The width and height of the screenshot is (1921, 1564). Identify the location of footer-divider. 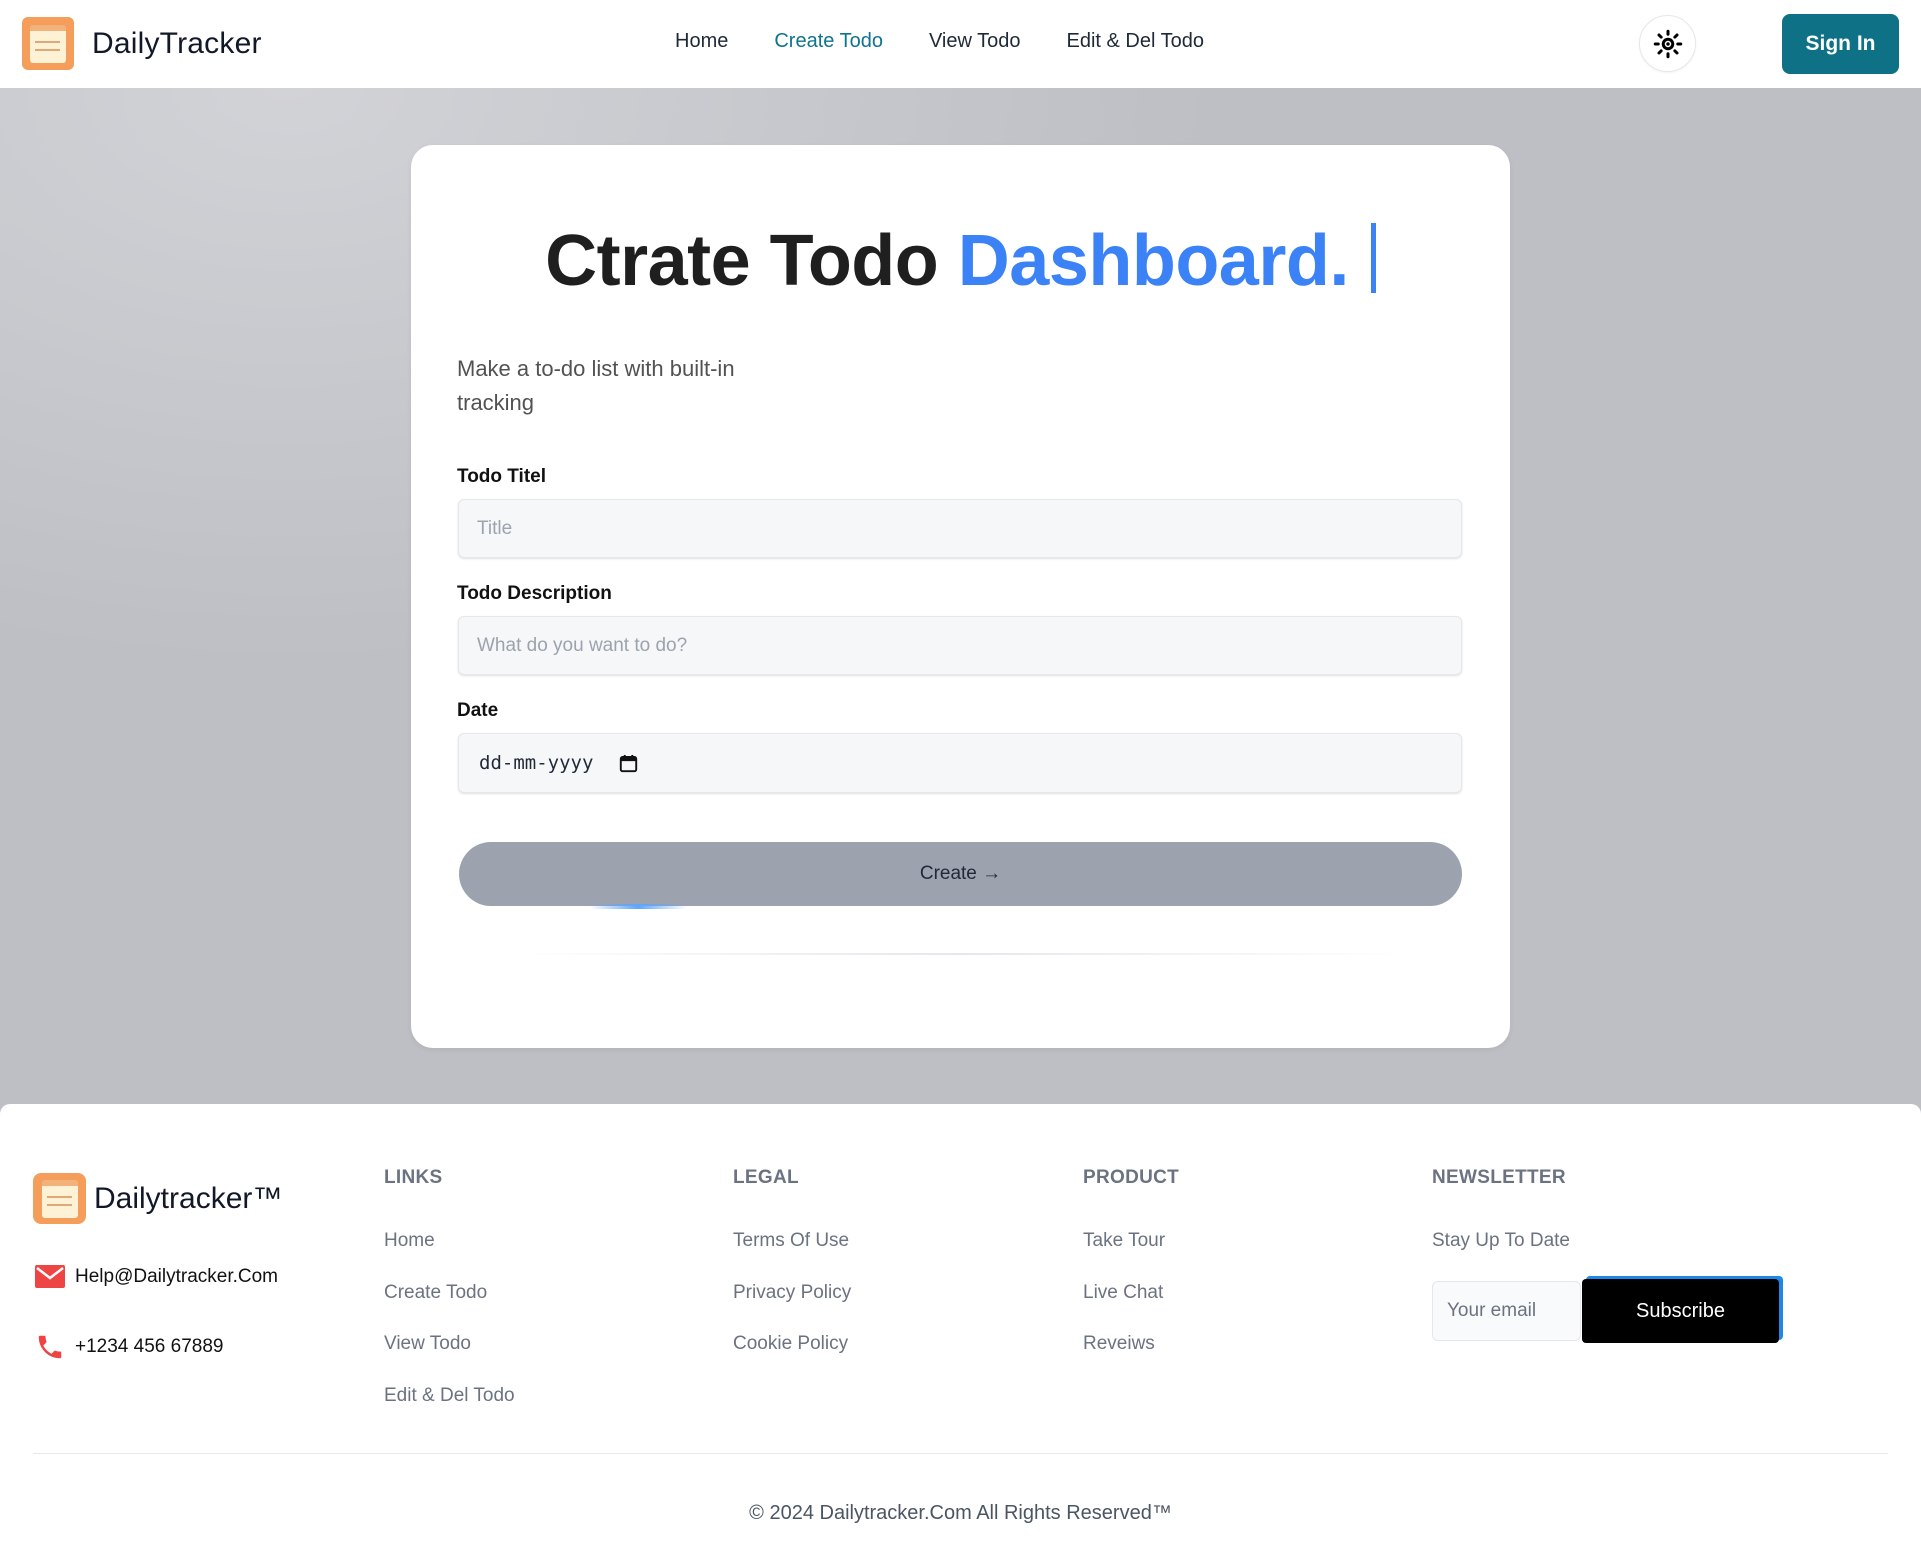
(960, 1453).